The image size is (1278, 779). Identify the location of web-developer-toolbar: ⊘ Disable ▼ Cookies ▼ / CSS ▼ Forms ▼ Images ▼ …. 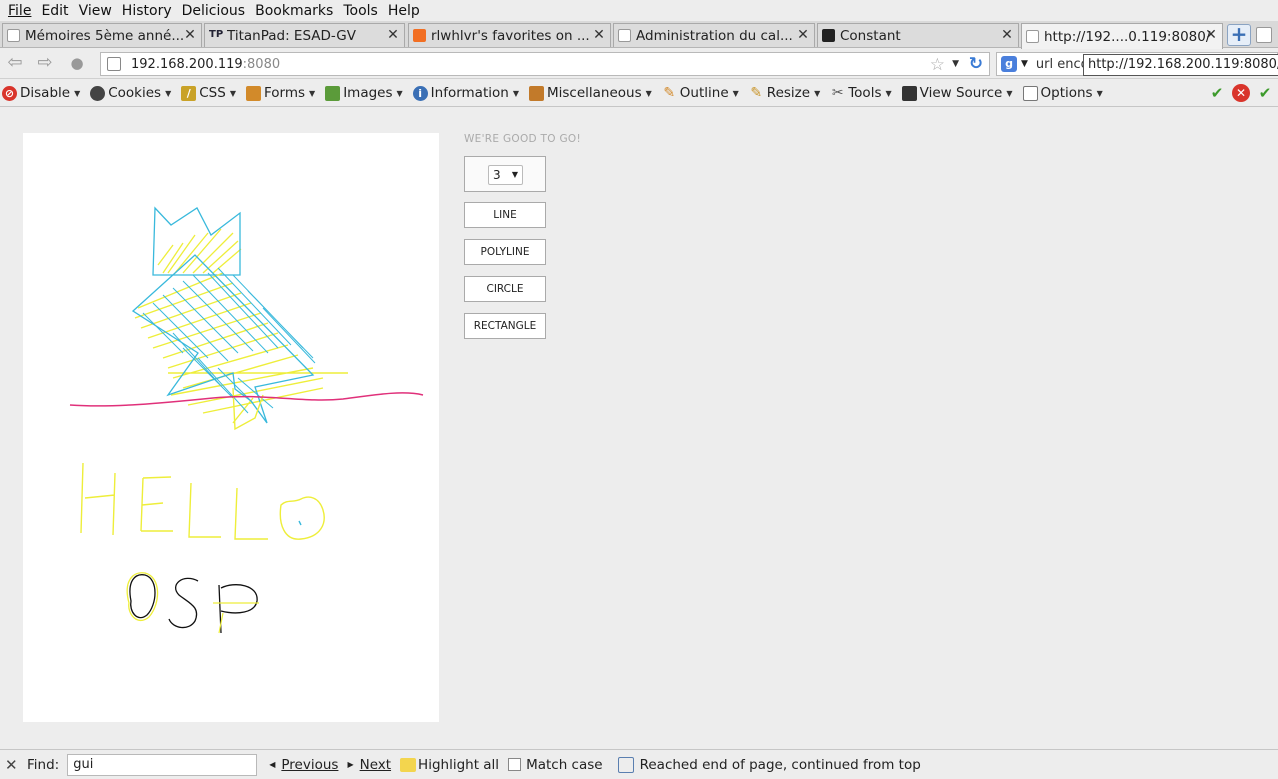
(639, 93).